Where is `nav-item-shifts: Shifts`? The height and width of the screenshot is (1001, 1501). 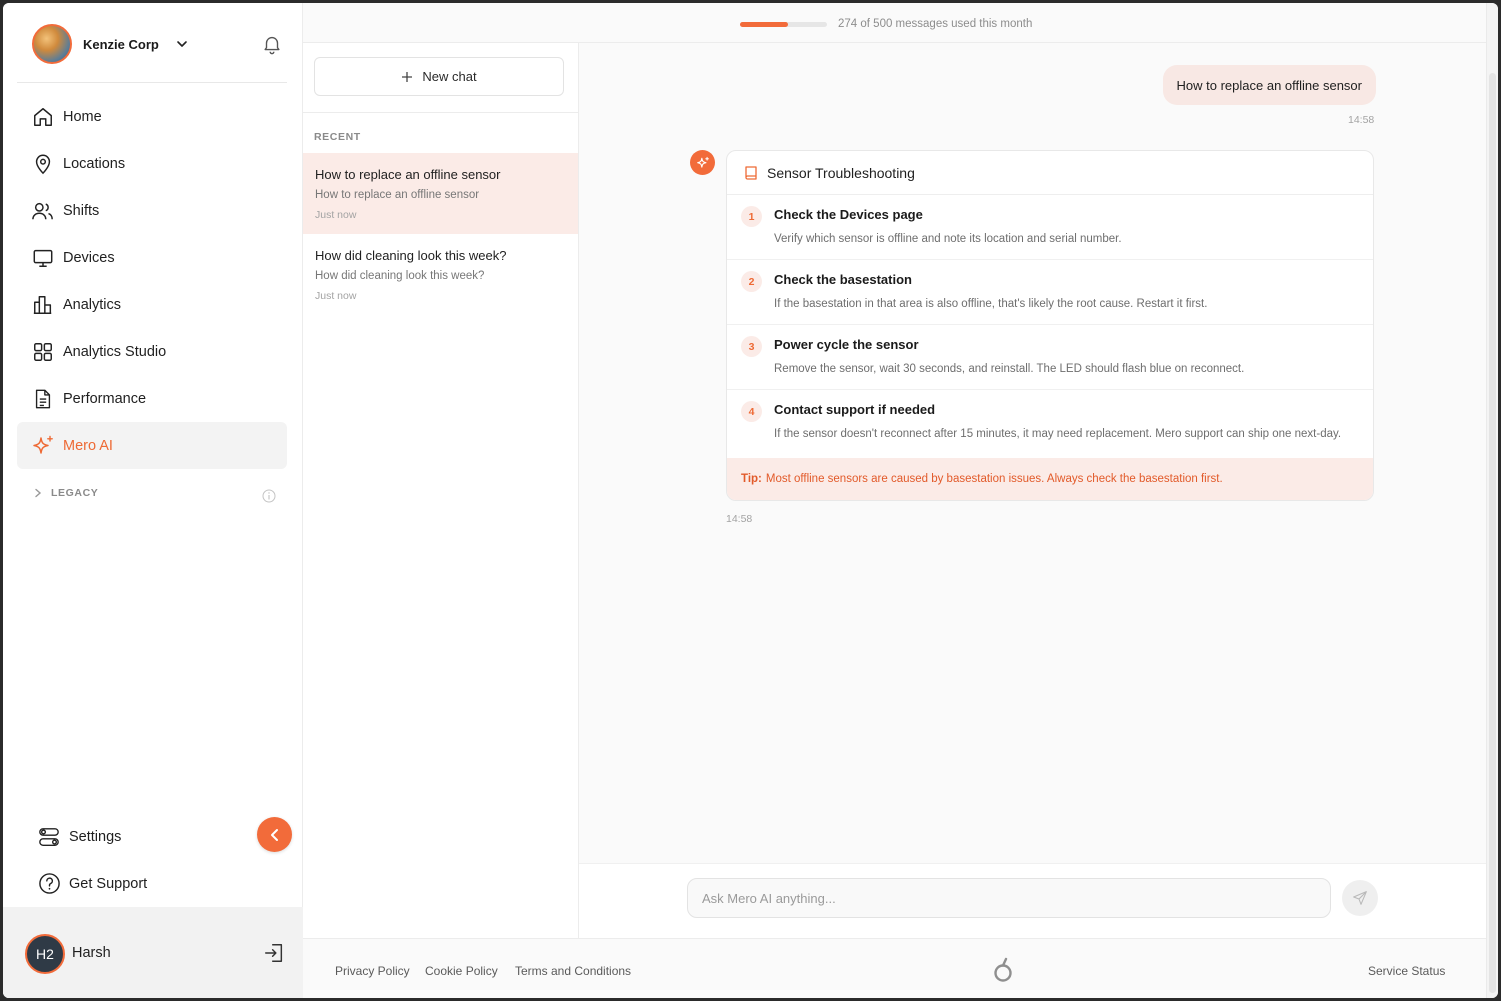
nav-item-shifts: Shifts is located at coordinates (152, 210).